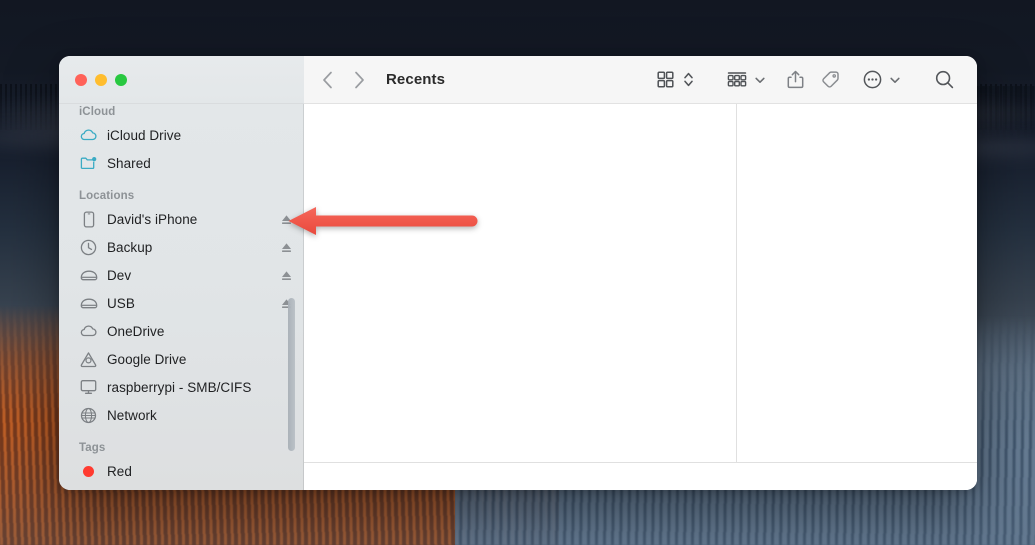  What do you see at coordinates (181, 80) in the screenshot?
I see `titlebar-sidebar-region` at bounding box center [181, 80].